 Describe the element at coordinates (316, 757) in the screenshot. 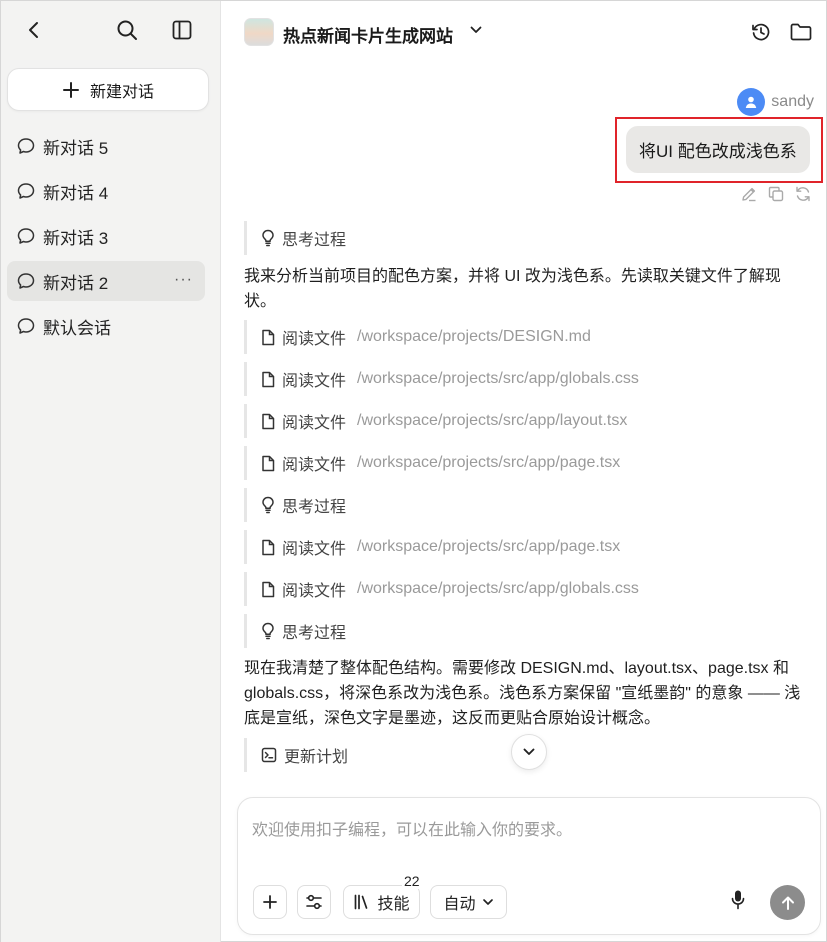

I see `update-plan-label: 更新计划` at that location.